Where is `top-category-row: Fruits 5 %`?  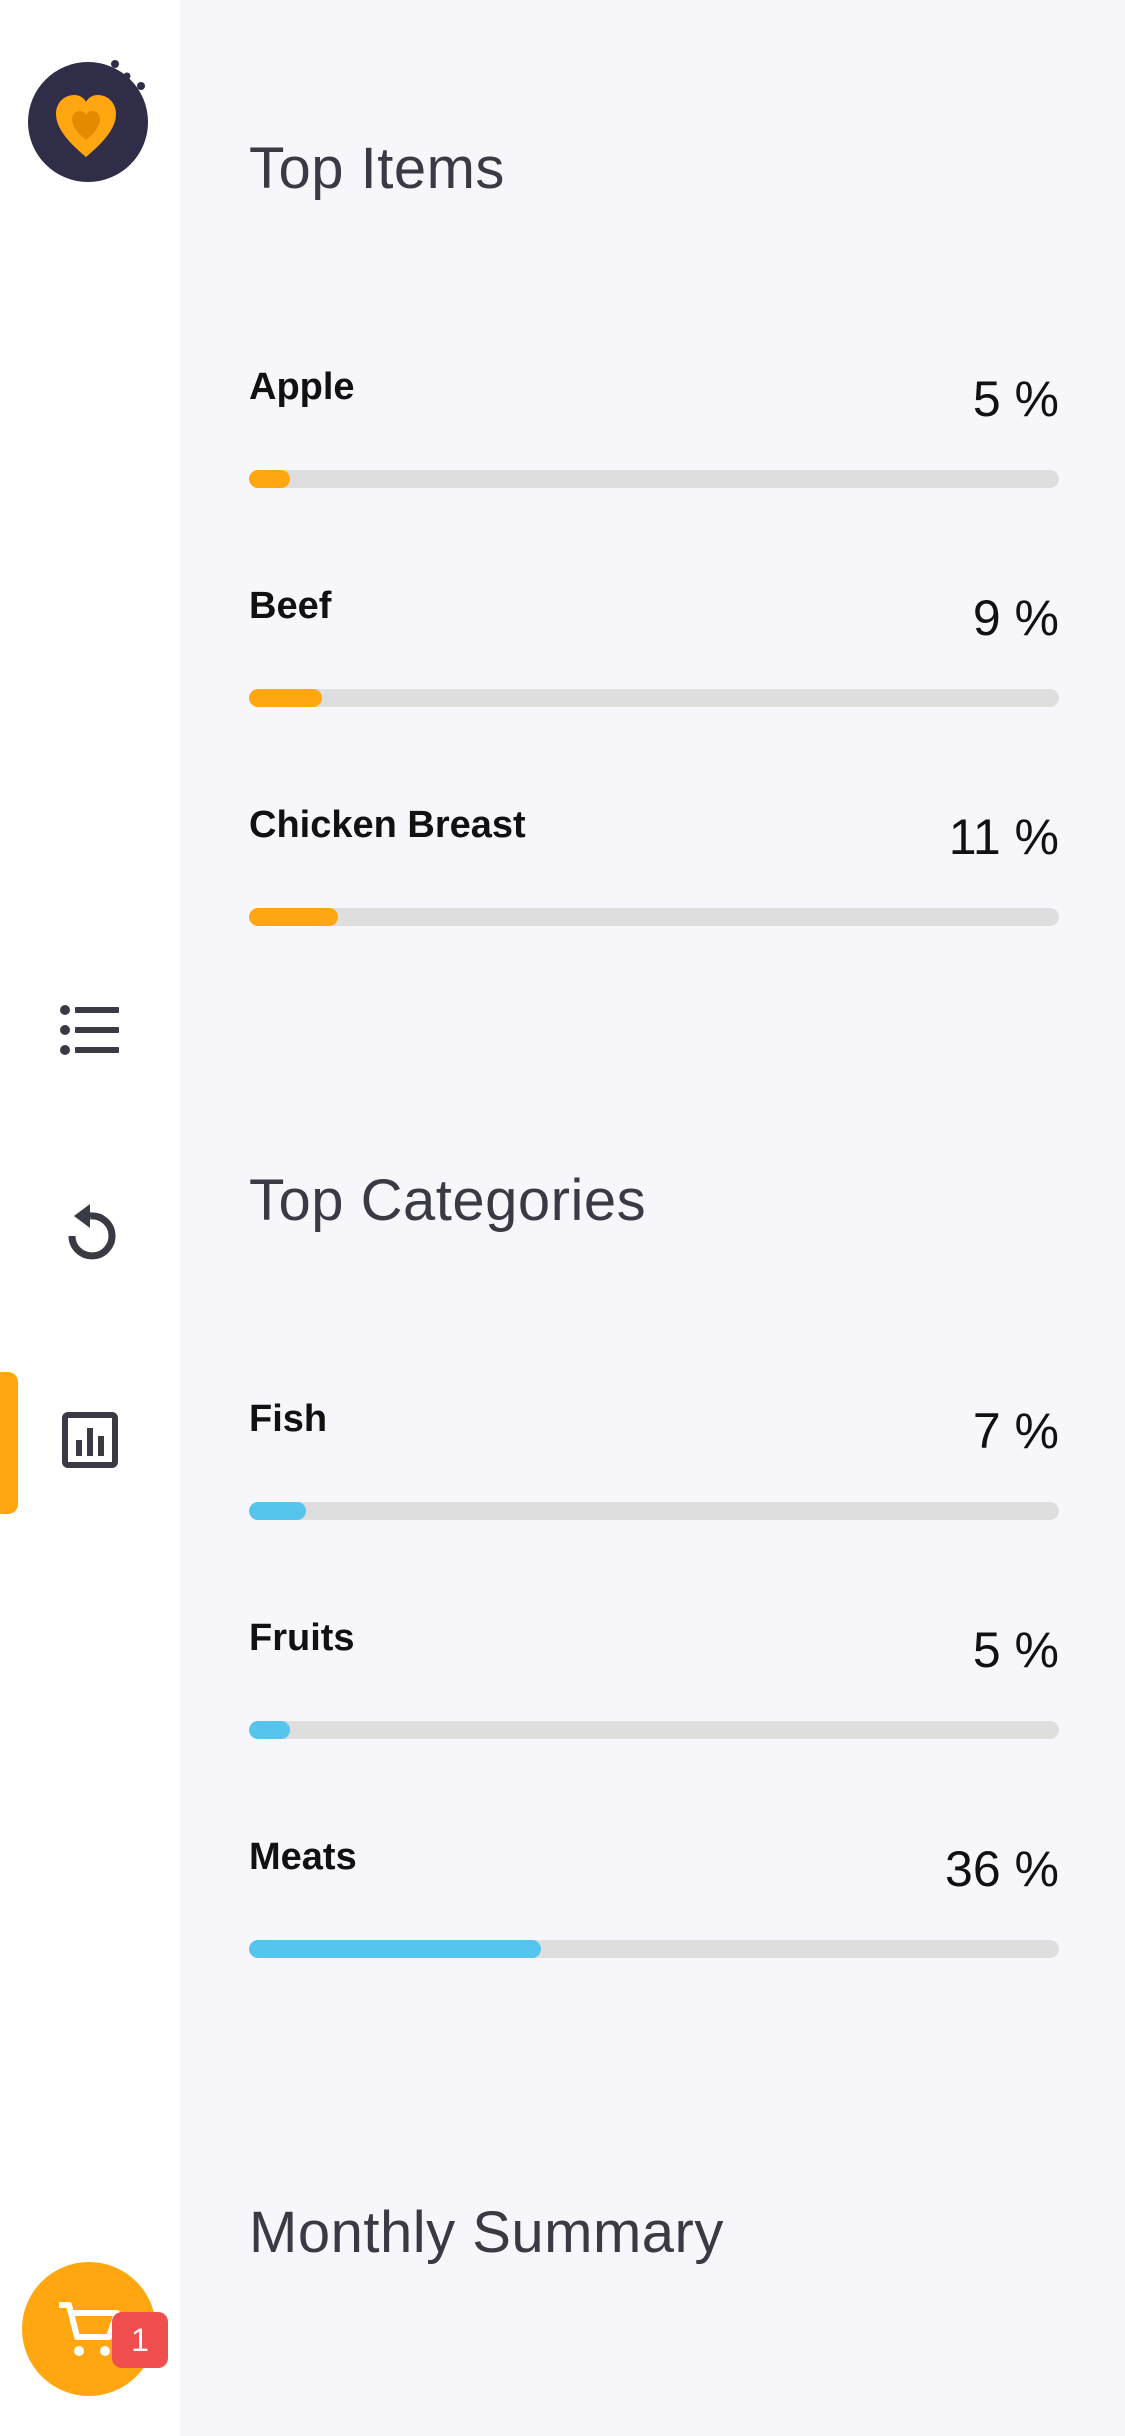
top-category-row: Fruits 5 % is located at coordinates (654, 1679).